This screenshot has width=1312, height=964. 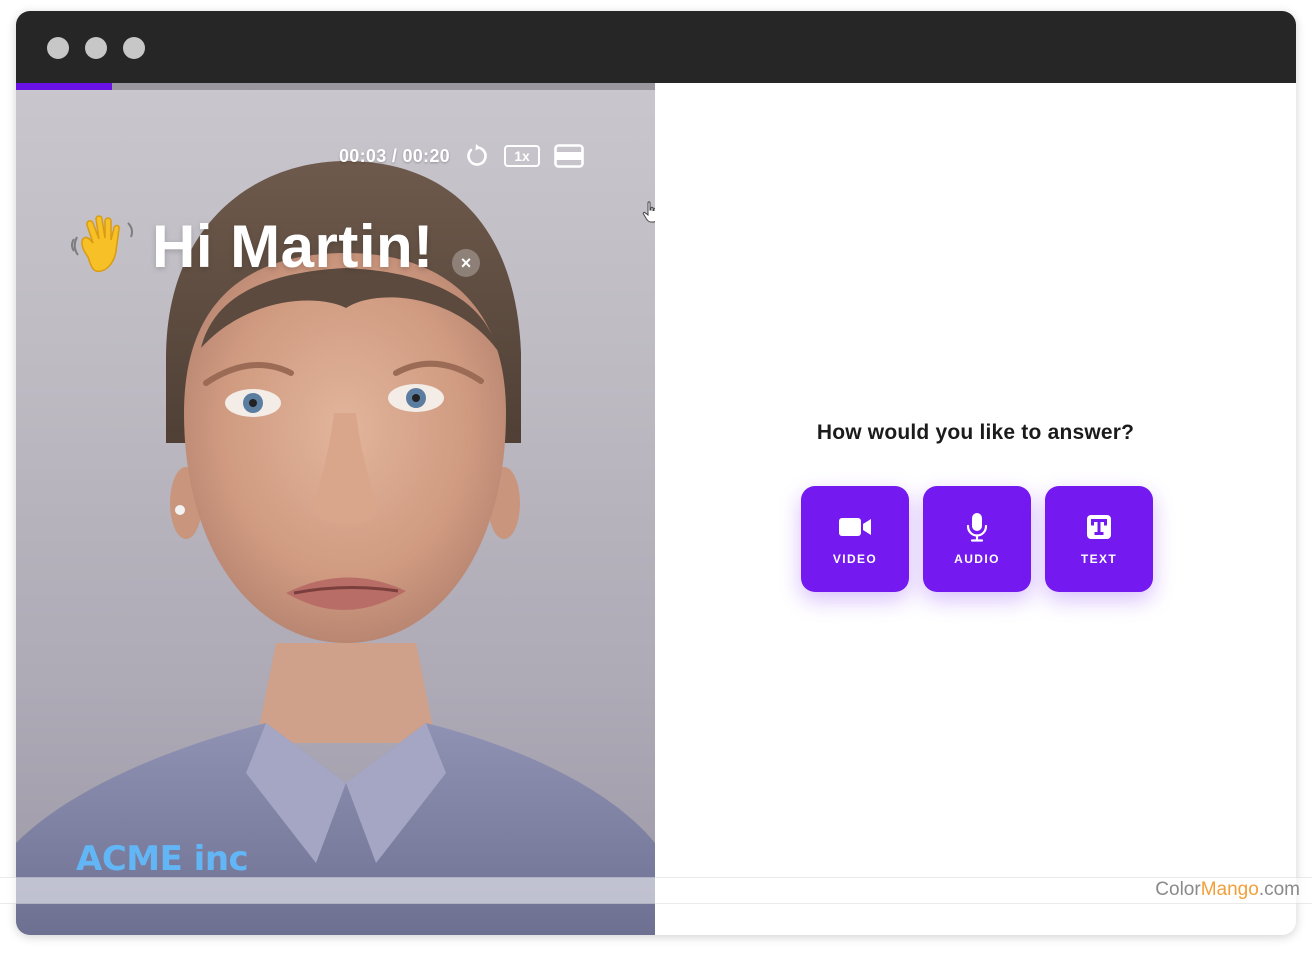 I want to click on maximize-window-button, so click(x=134, y=48).